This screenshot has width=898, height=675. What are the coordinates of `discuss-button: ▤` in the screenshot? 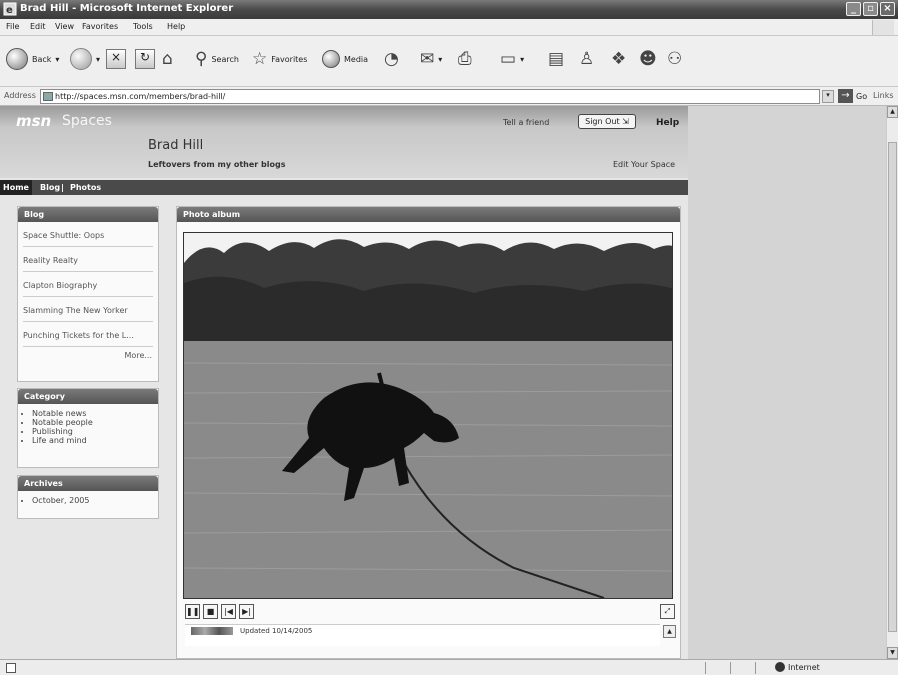 It's located at (556, 59).